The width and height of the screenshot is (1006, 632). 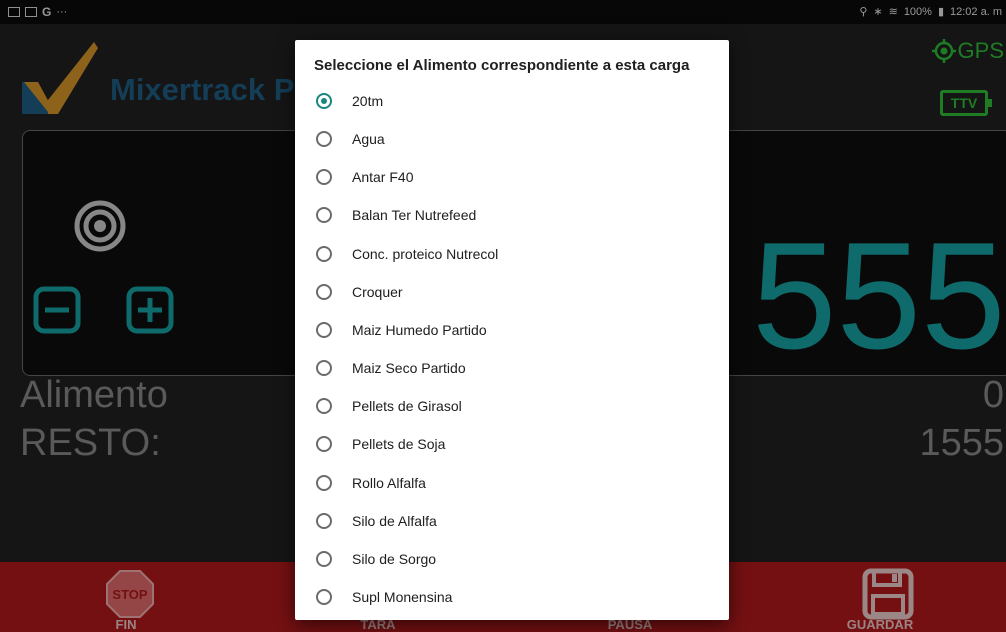 What do you see at coordinates (368, 139) in the screenshot?
I see `food-option-label: Agua` at bounding box center [368, 139].